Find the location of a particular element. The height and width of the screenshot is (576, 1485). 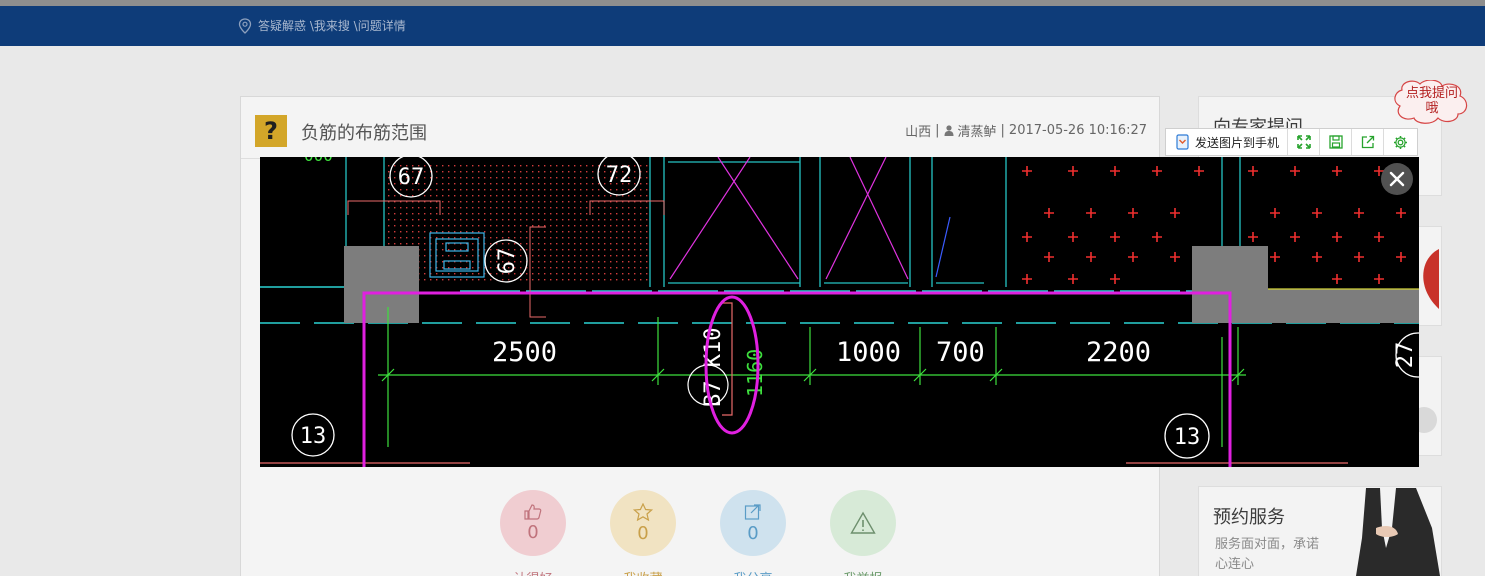

share-out-button is located at coordinates (1368, 142).